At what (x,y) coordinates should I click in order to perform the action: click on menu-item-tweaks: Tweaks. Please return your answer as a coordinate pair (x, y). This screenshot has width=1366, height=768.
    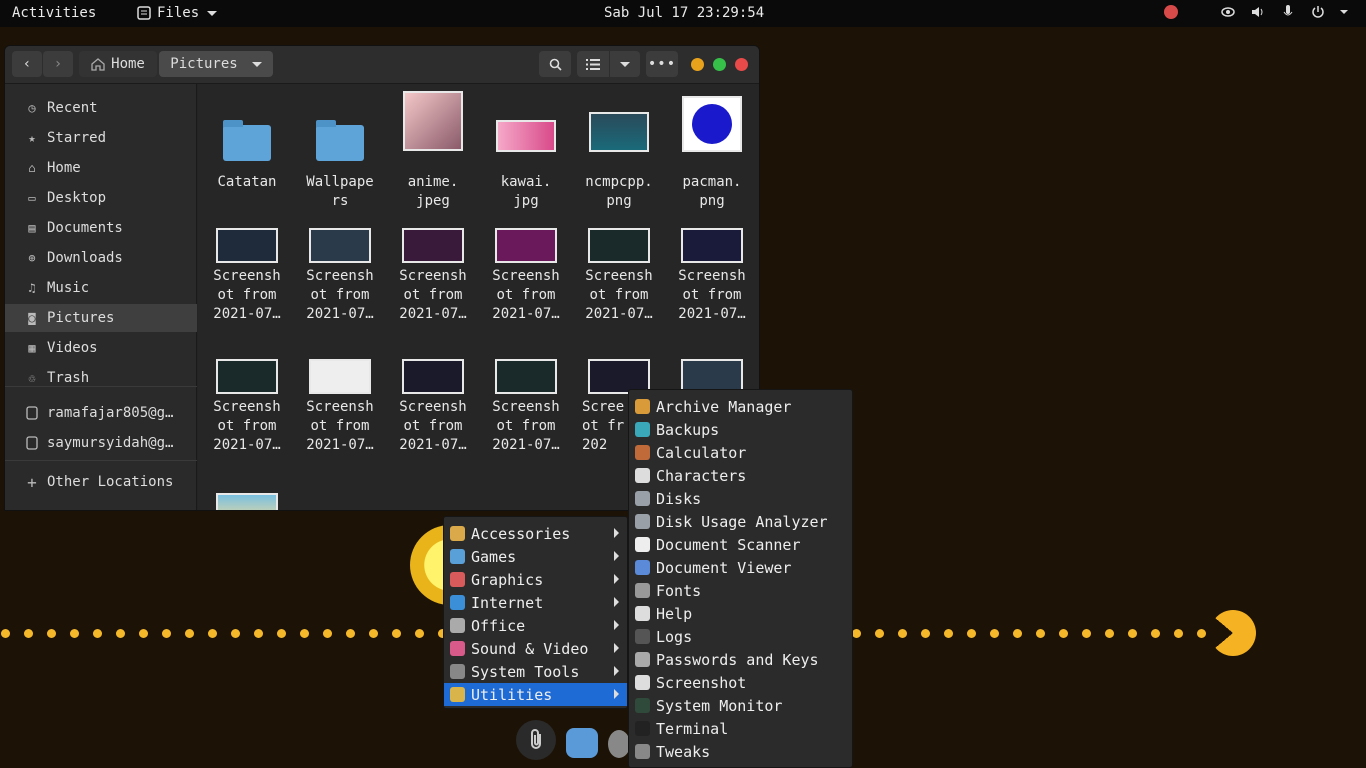
    Looking at the image, I should click on (740, 751).